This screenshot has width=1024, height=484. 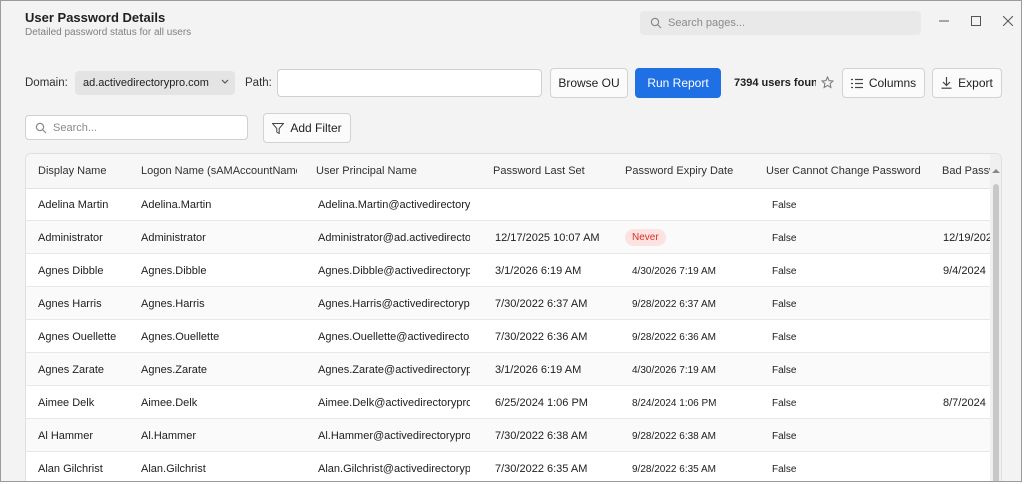 What do you see at coordinates (77, 337) in the screenshot?
I see `cell-display-name: Agnes Ouellette` at bounding box center [77, 337].